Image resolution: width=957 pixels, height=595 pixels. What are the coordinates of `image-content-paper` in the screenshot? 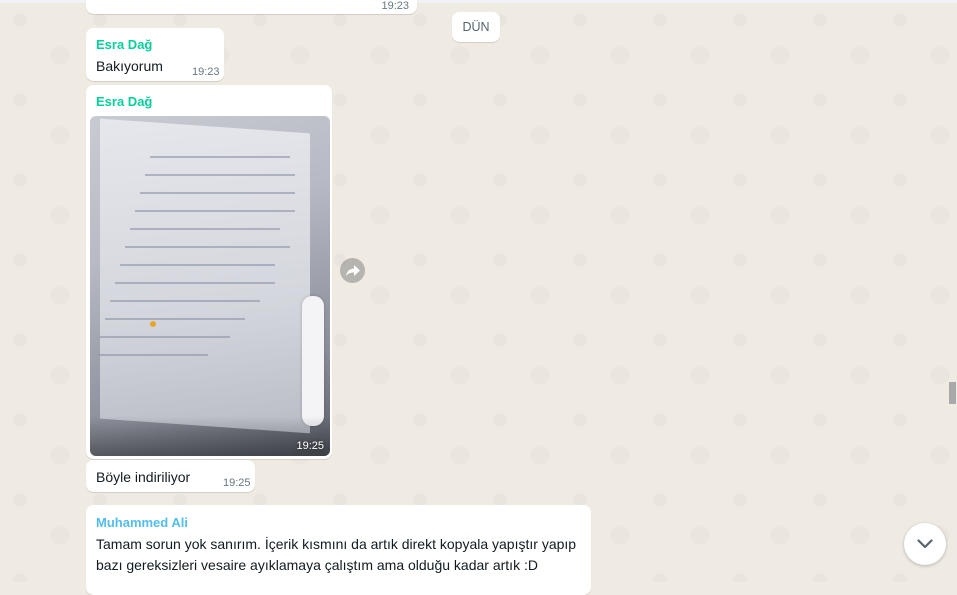 It's located at (205, 276).